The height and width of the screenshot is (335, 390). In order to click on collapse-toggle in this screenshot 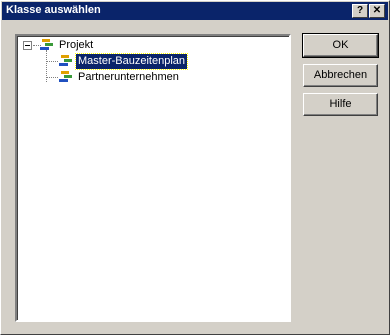, I will do `click(27, 45)`.